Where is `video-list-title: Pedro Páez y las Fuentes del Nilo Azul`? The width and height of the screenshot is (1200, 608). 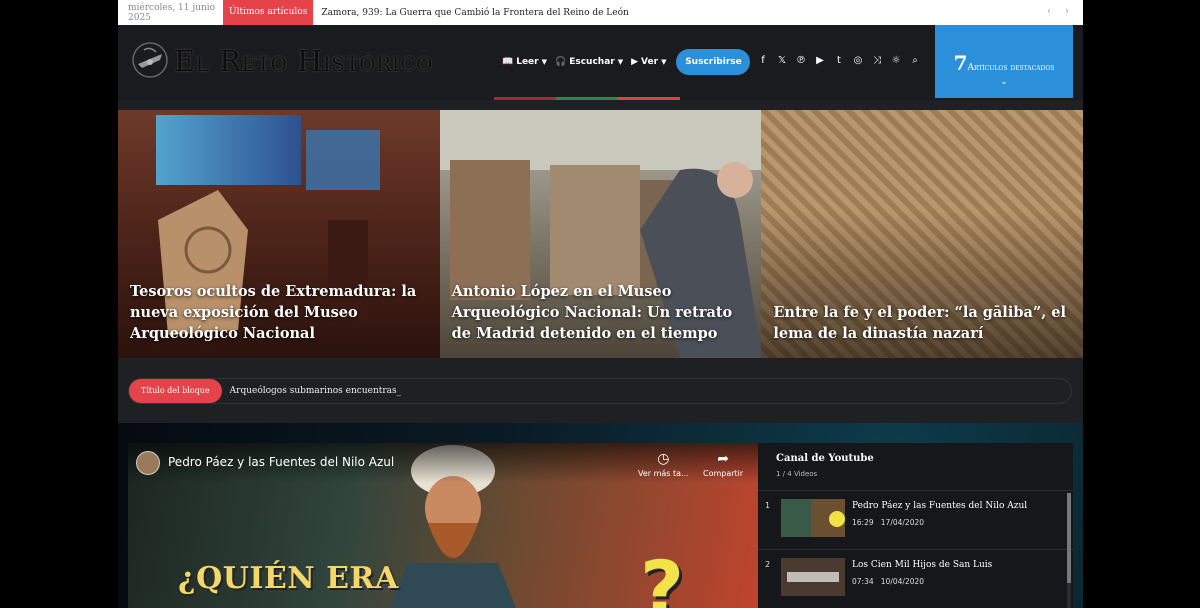
video-list-title: Pedro Páez y las Fuentes del Nilo Azul is located at coordinates (940, 506).